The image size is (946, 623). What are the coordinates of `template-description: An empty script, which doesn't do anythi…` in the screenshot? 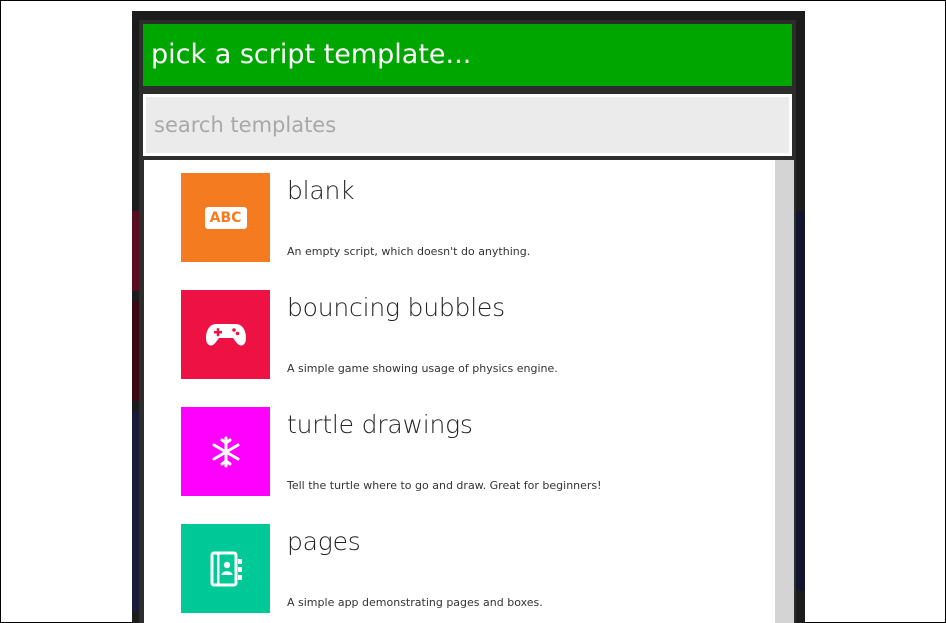 It's located at (409, 251).